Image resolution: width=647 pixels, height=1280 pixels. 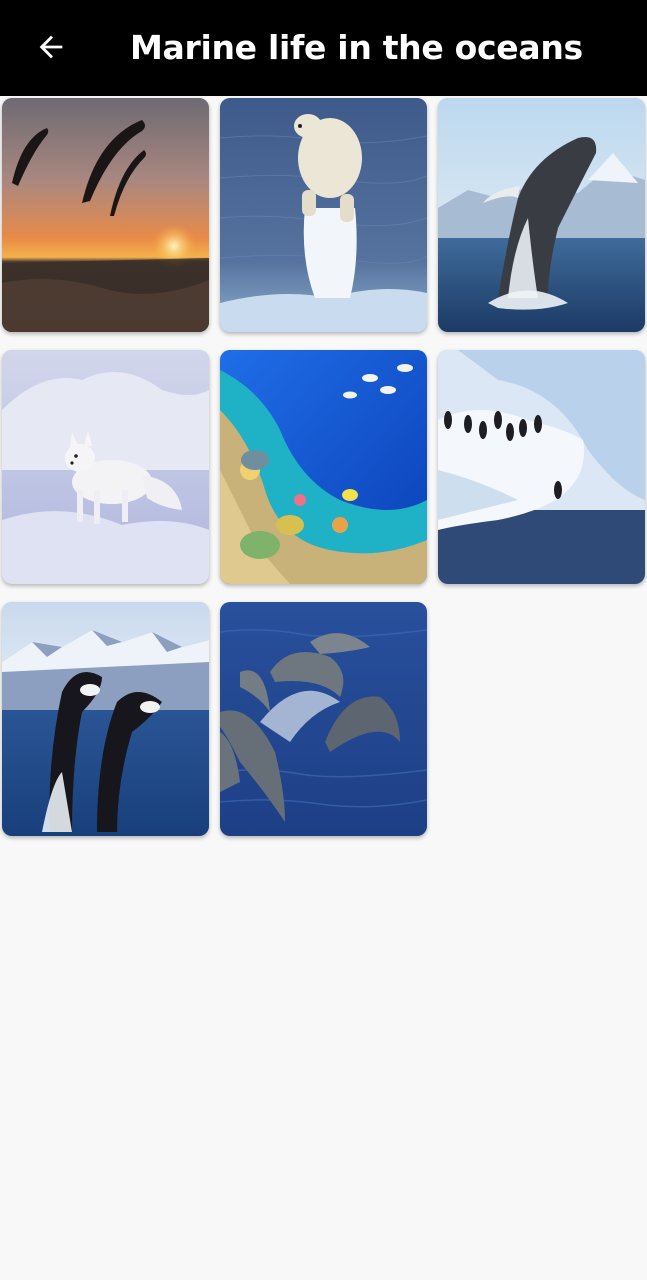 I want to click on page-title: Marine life in the oceans, so click(x=356, y=47).